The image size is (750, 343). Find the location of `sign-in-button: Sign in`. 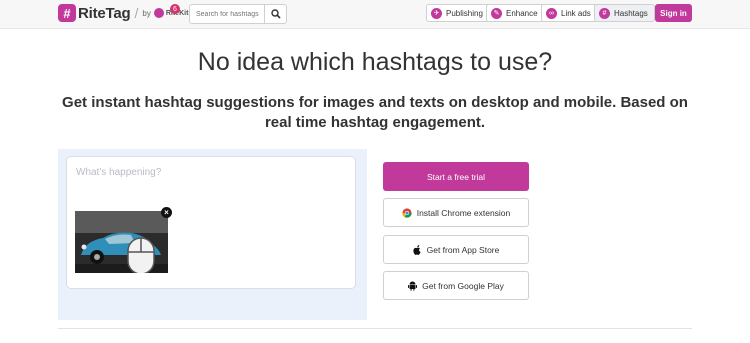

sign-in-button: Sign in is located at coordinates (673, 13).